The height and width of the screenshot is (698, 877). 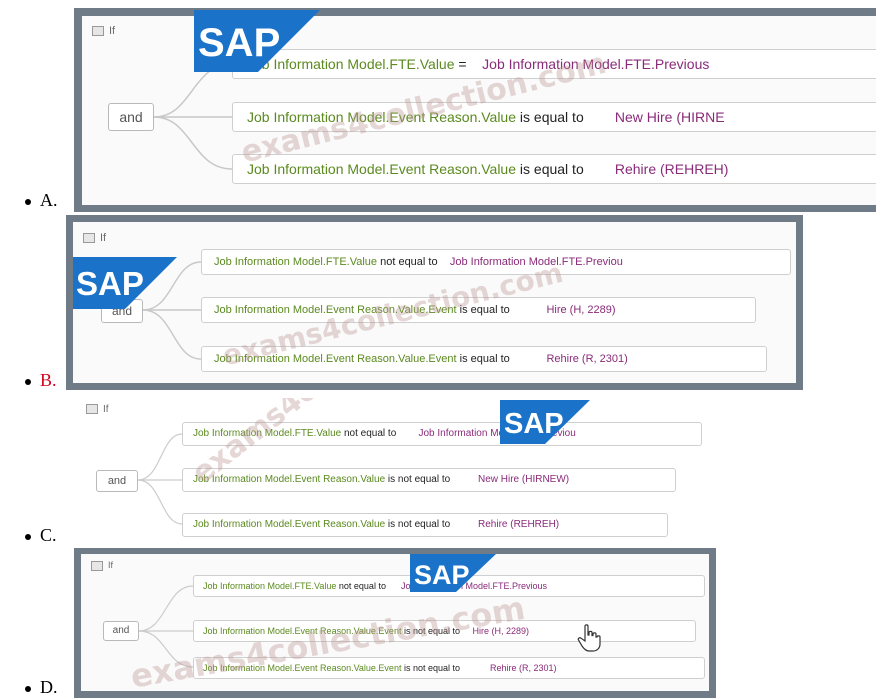 I want to click on hand-cursor-icon, so click(x=589, y=640).